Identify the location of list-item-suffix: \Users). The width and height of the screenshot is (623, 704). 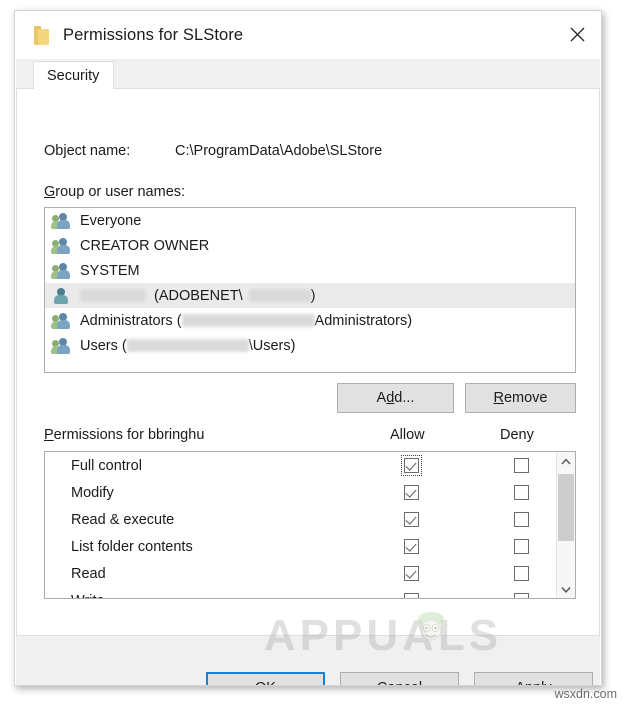
(272, 345).